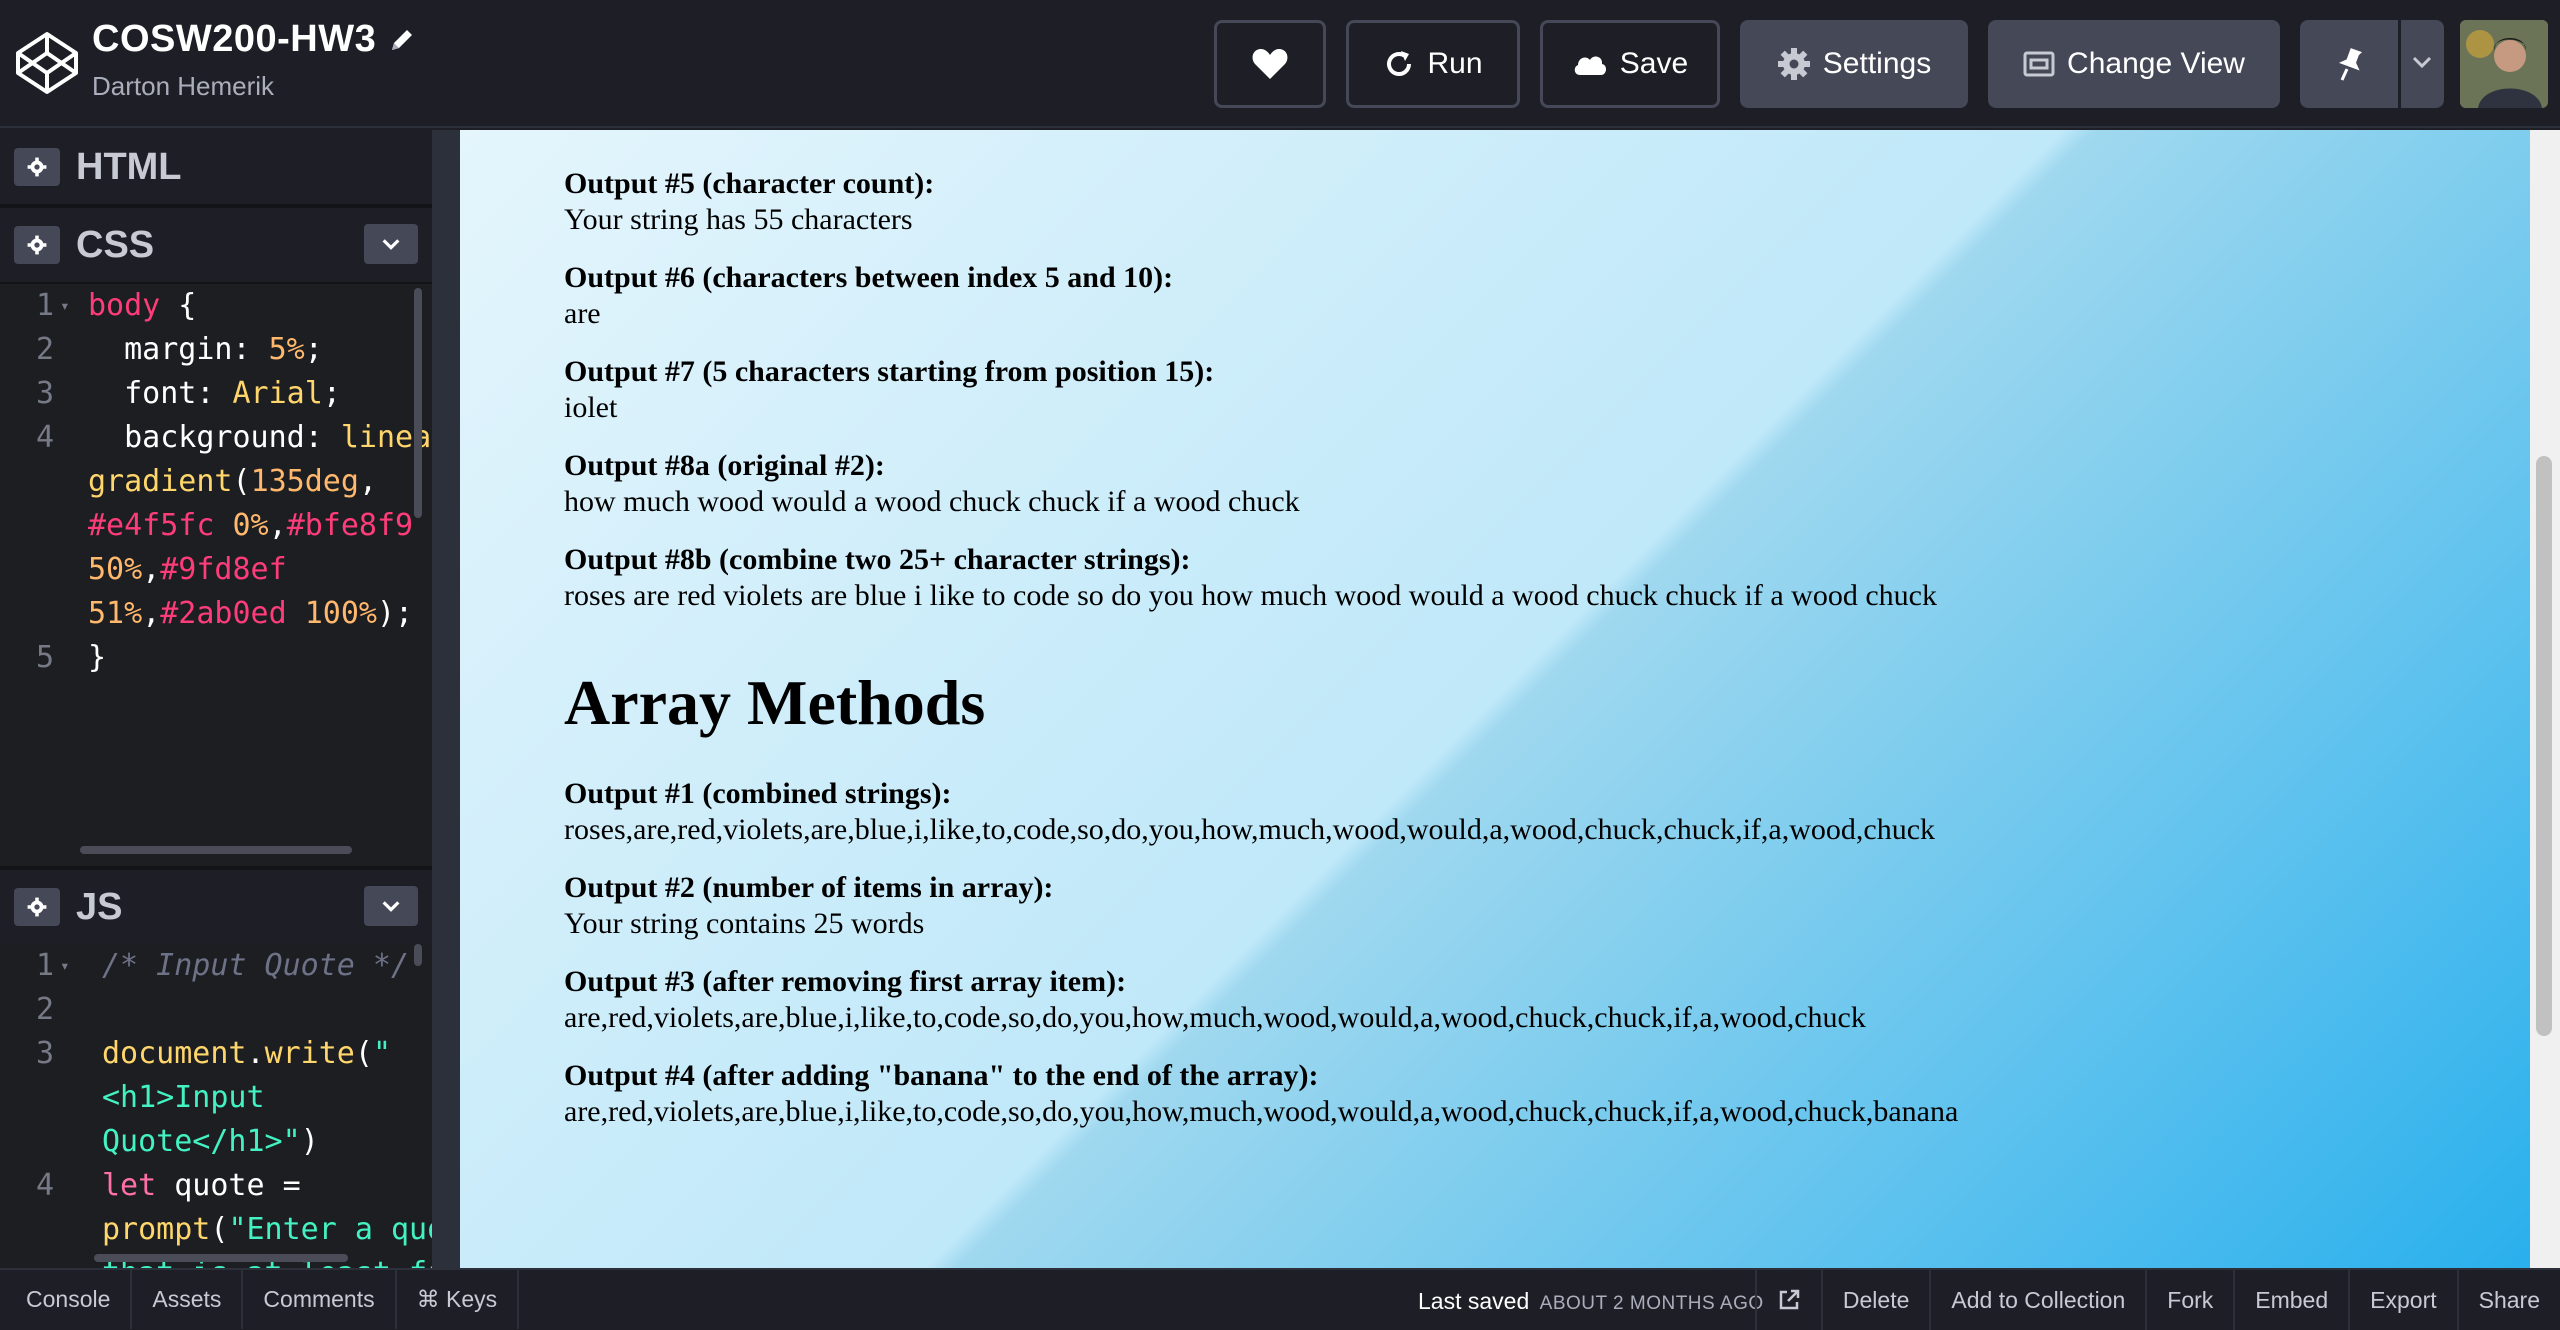 Image resolution: width=2560 pixels, height=1330 pixels. Describe the element at coordinates (1455, 63) in the screenshot. I see `run-label: Run` at that location.